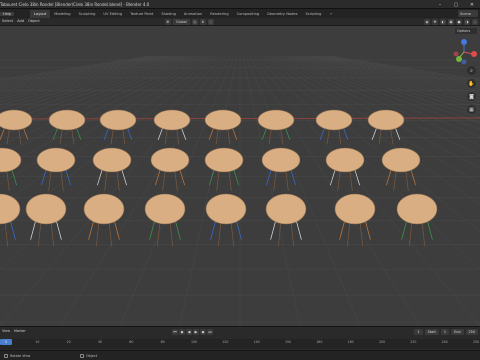  Describe the element at coordinates (40, 14) in the screenshot. I see `tab-layout: Layout` at that location.